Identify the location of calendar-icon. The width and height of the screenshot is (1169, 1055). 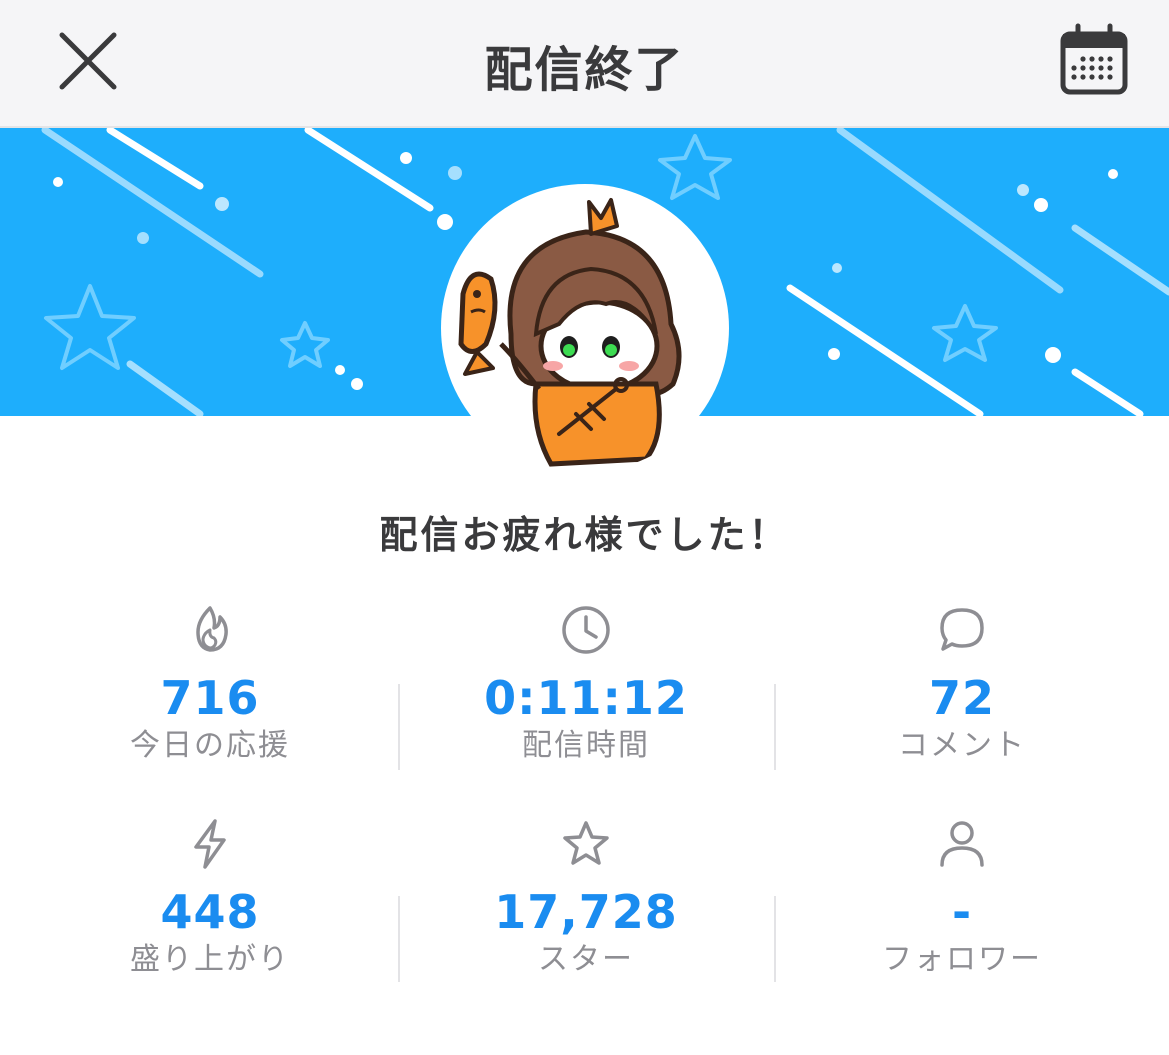
(1094, 59).